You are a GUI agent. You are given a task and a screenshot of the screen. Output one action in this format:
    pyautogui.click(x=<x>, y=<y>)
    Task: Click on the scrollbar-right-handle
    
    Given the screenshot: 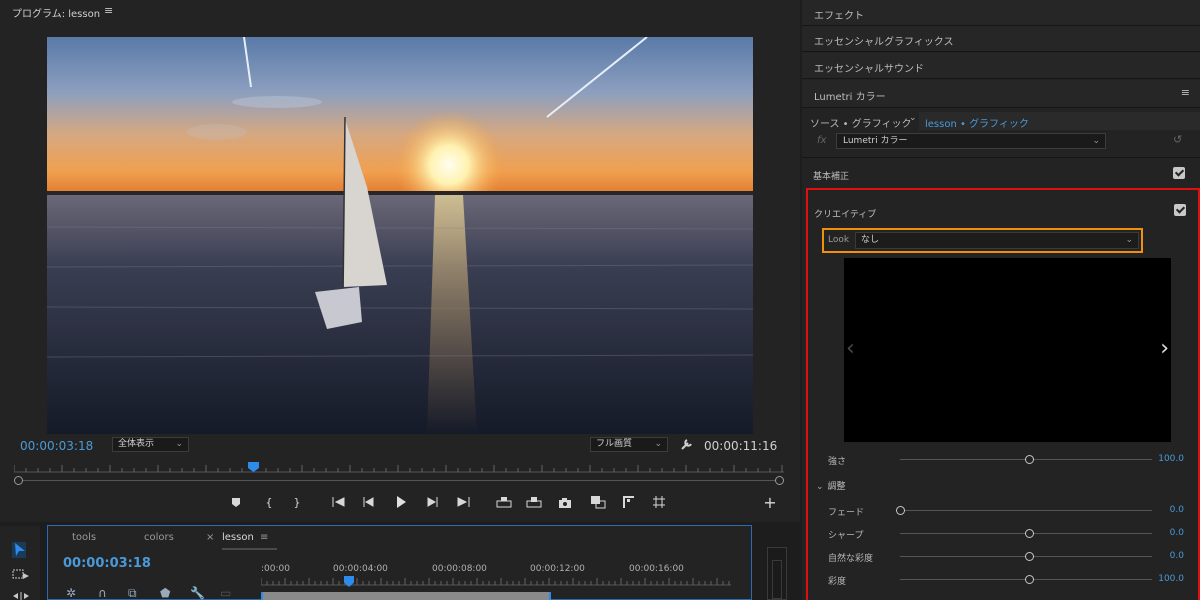 What is the action you would take?
    pyautogui.click(x=779, y=480)
    